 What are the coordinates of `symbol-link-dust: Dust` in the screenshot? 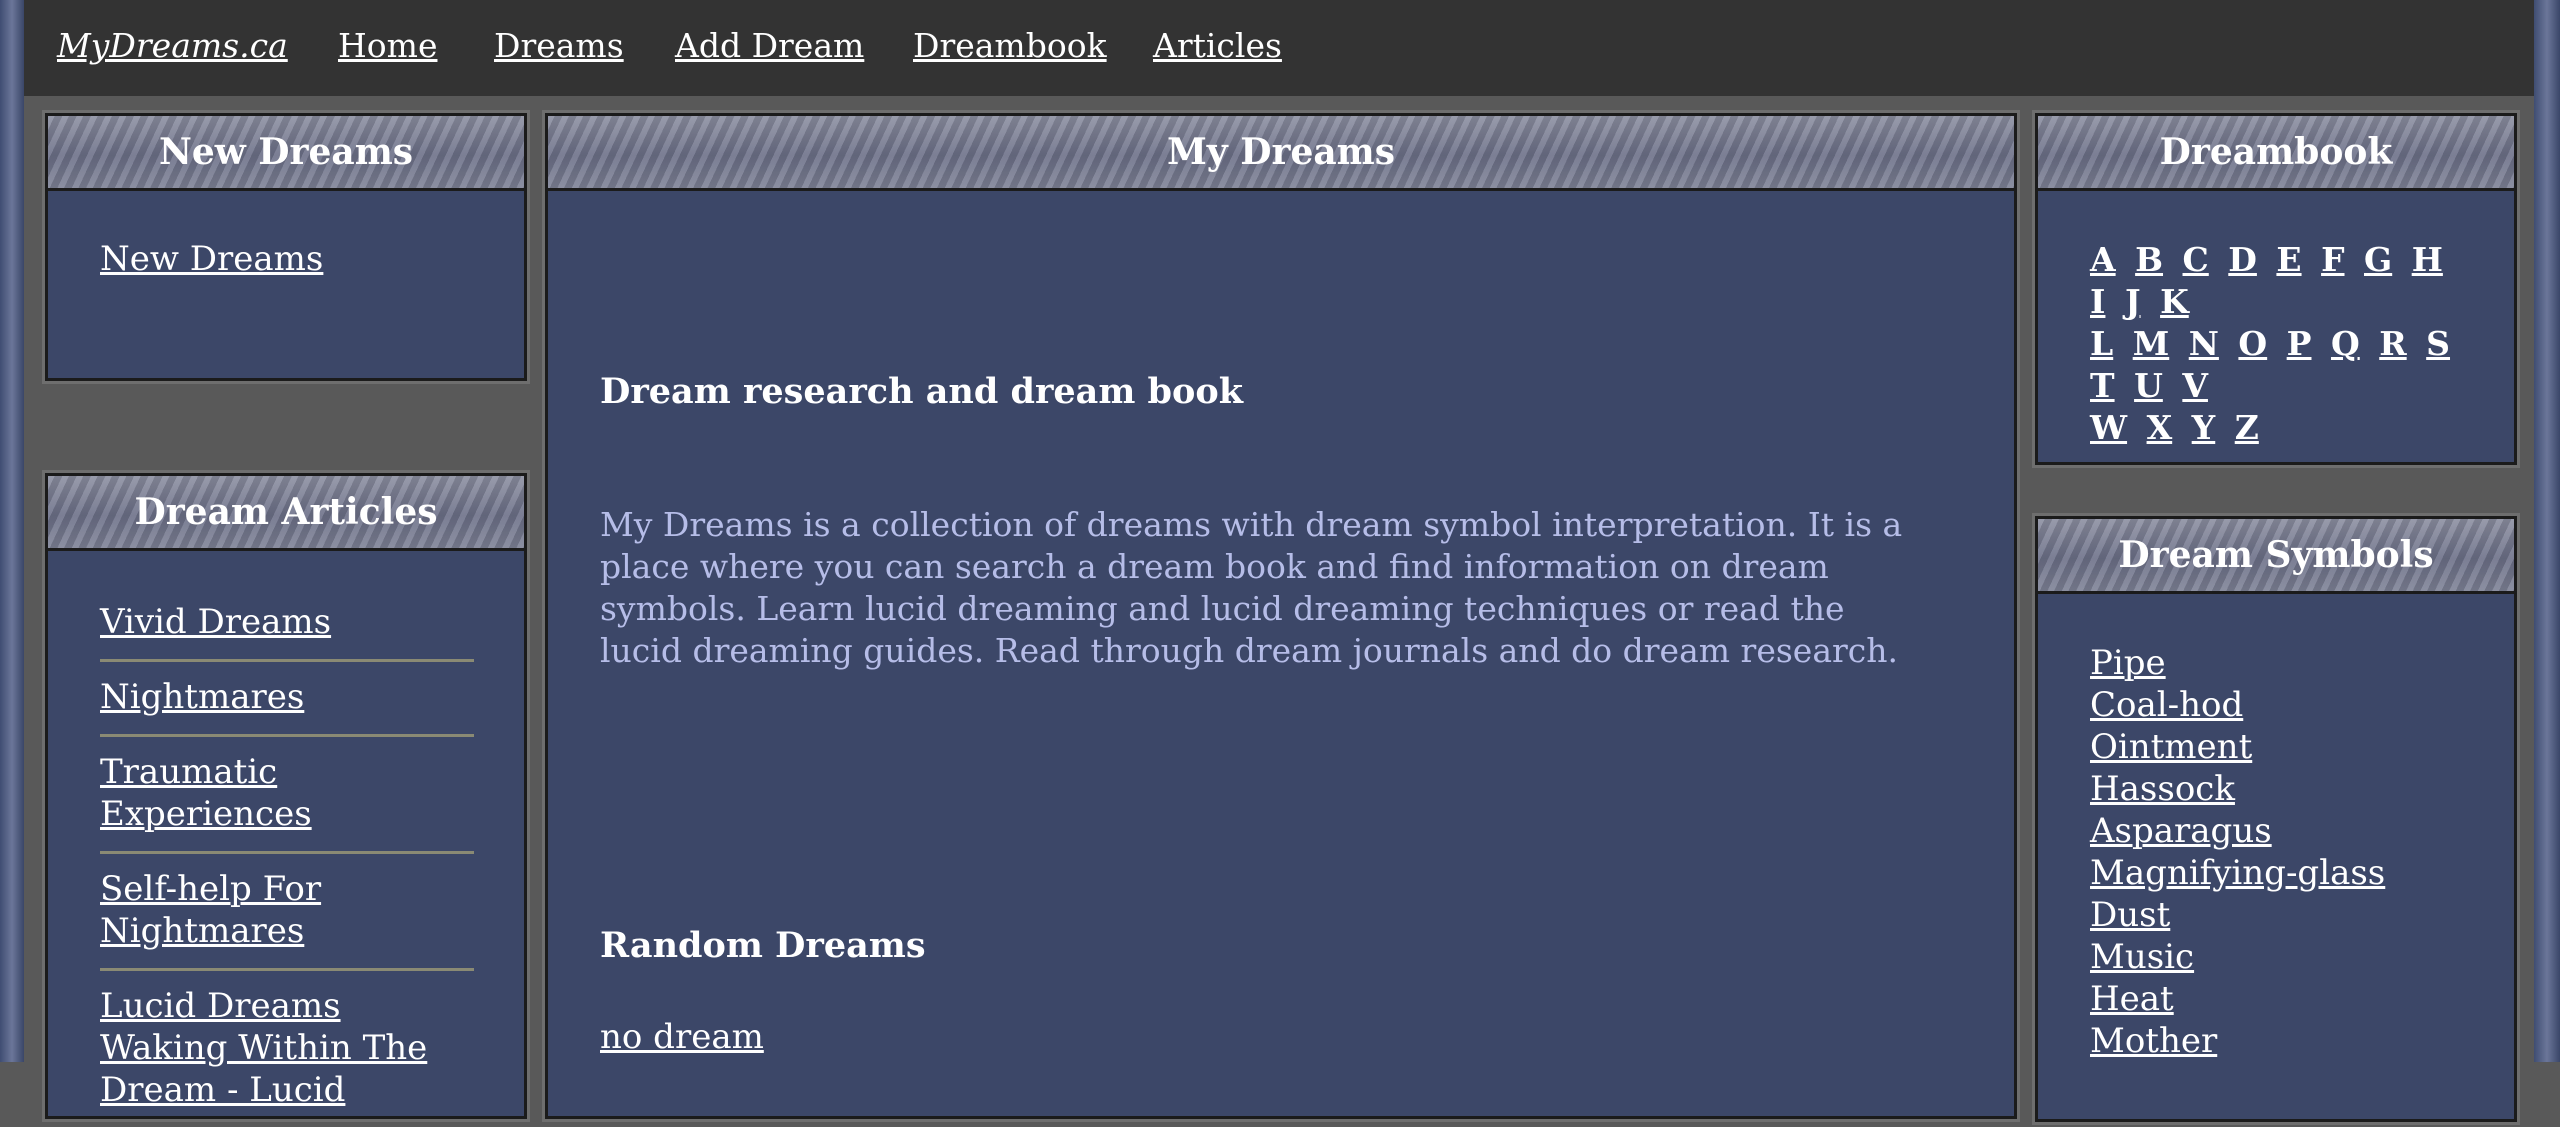 It's located at (2130, 915).